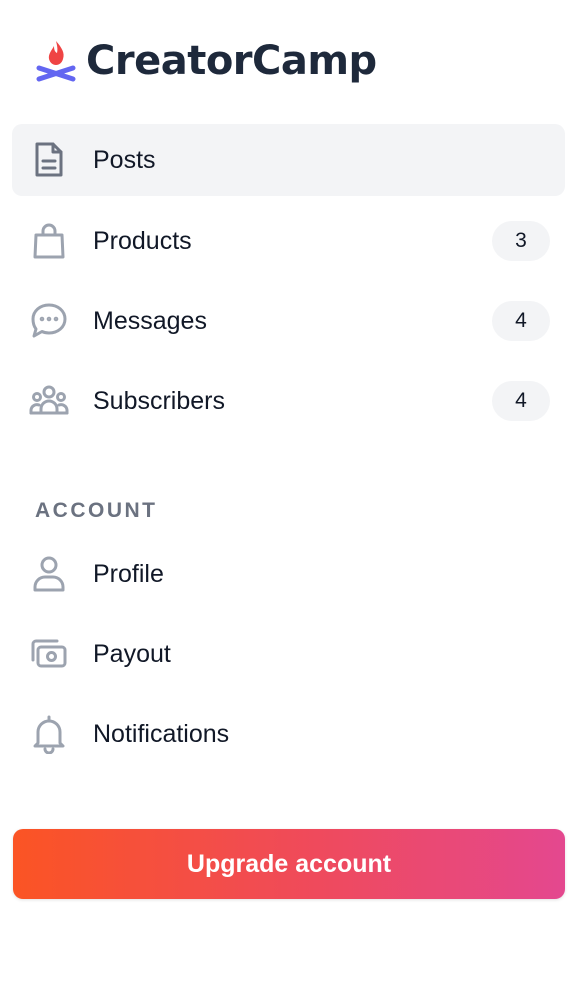 Image resolution: width=578 pixels, height=1000 pixels. Describe the element at coordinates (49, 574) in the screenshot. I see `user-icon` at that location.